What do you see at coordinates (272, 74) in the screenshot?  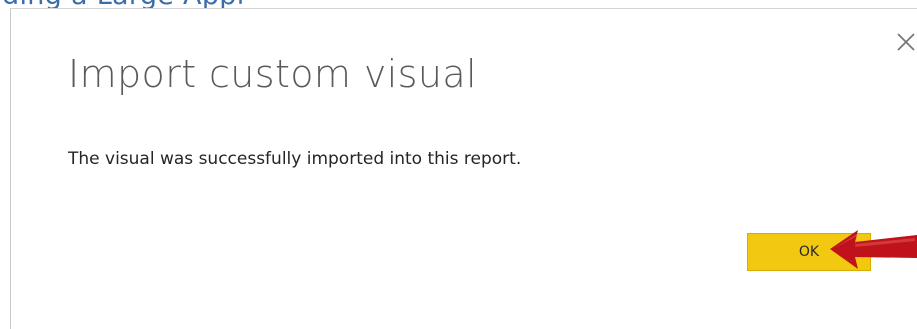 I see `dialog-title: Import custom visual` at bounding box center [272, 74].